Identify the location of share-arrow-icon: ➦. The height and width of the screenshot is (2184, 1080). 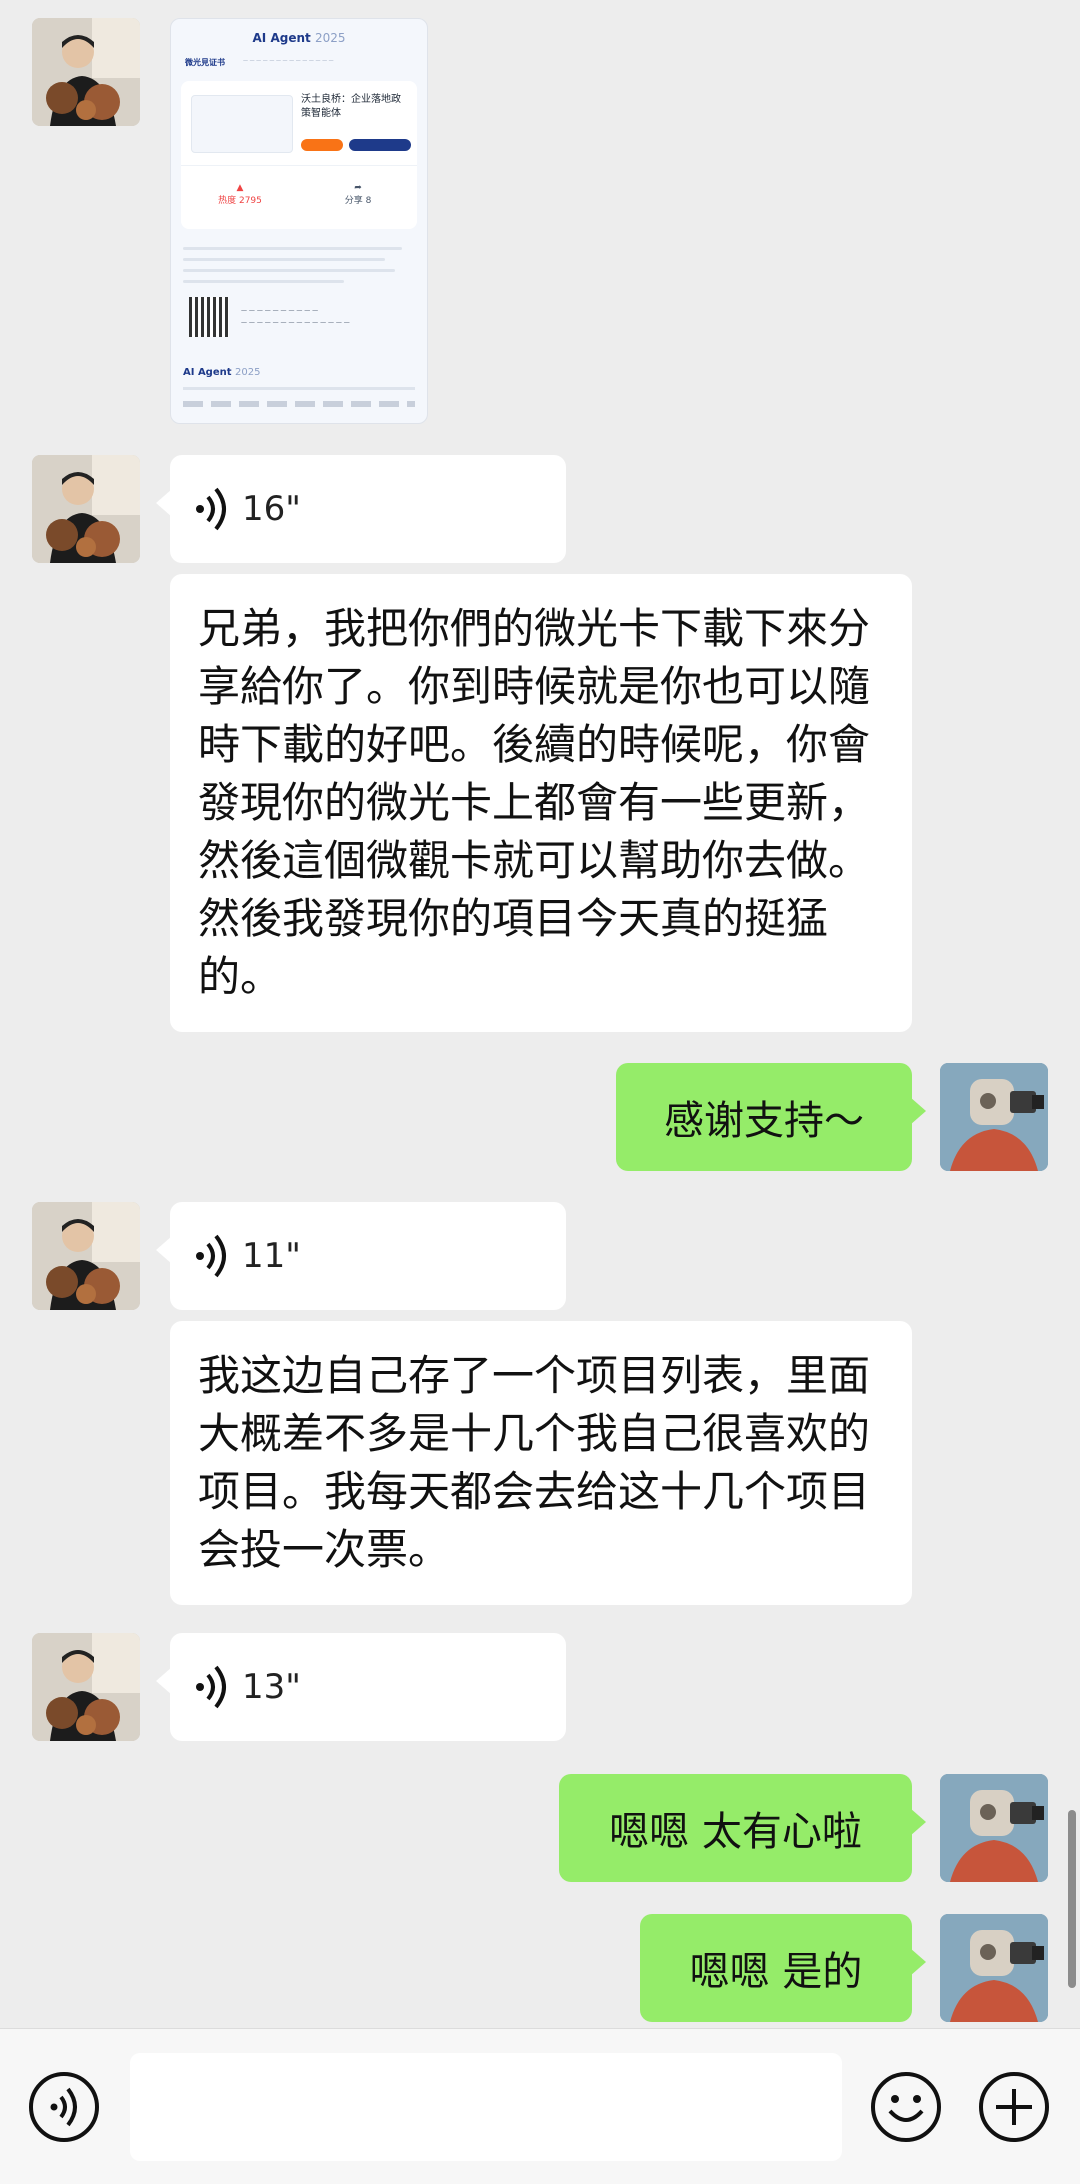
(358, 187).